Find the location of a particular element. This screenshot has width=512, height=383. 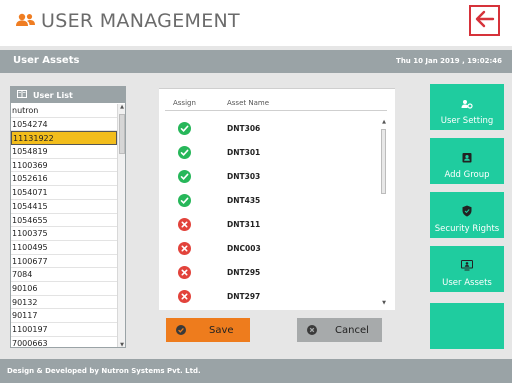

user-list-item: 1054415 is located at coordinates (64, 207).